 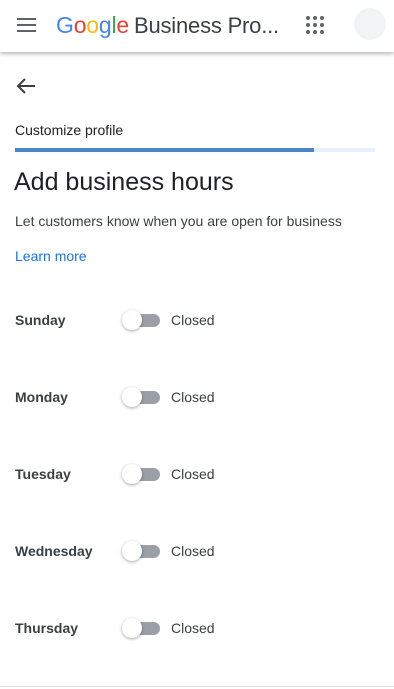 I want to click on hamburger-menu-icon, so click(x=27, y=25).